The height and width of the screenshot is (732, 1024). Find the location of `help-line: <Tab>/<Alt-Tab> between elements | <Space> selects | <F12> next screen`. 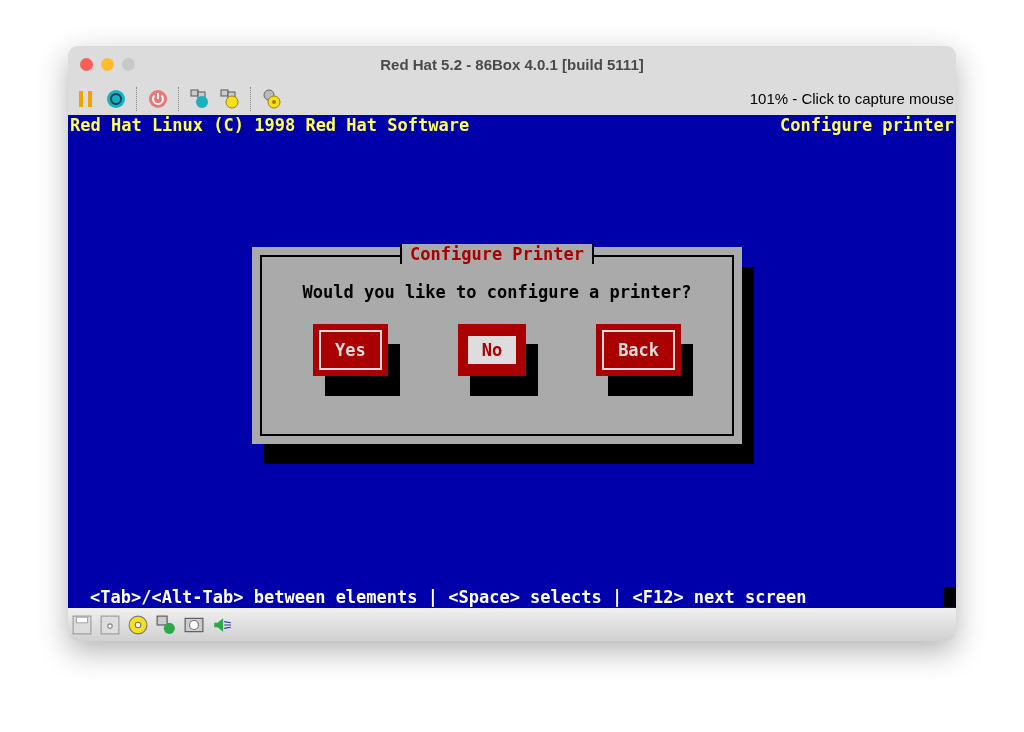

help-line: <Tab>/<Alt-Tab> between elements | <Space> selects | <F12> next screen is located at coordinates (448, 597).